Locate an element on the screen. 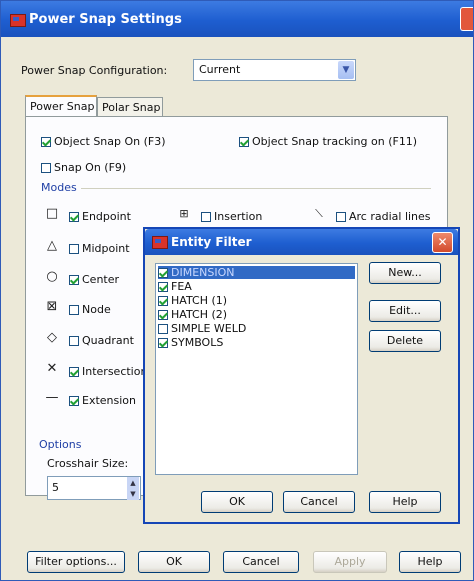  list-item: SYMBOLS is located at coordinates (256, 342).